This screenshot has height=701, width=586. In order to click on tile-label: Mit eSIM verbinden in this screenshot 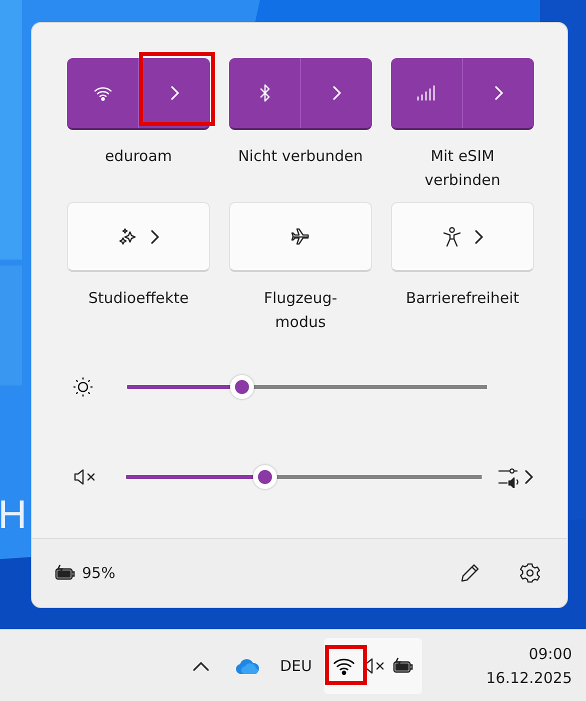, I will do `click(463, 168)`.